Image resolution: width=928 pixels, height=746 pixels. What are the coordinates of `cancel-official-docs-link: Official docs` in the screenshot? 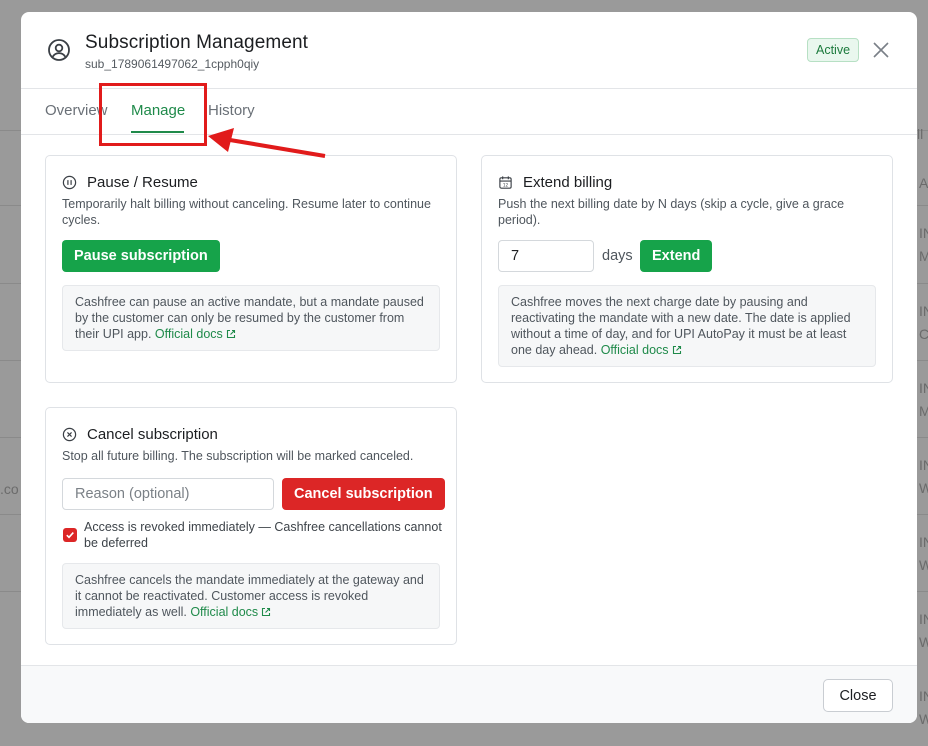 It's located at (230, 612).